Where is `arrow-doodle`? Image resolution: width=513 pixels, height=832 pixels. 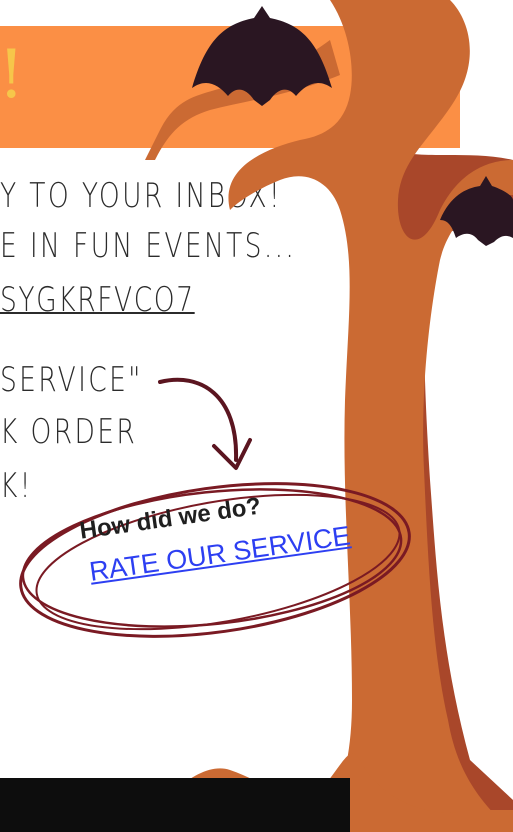 arrow-doodle is located at coordinates (198, 419).